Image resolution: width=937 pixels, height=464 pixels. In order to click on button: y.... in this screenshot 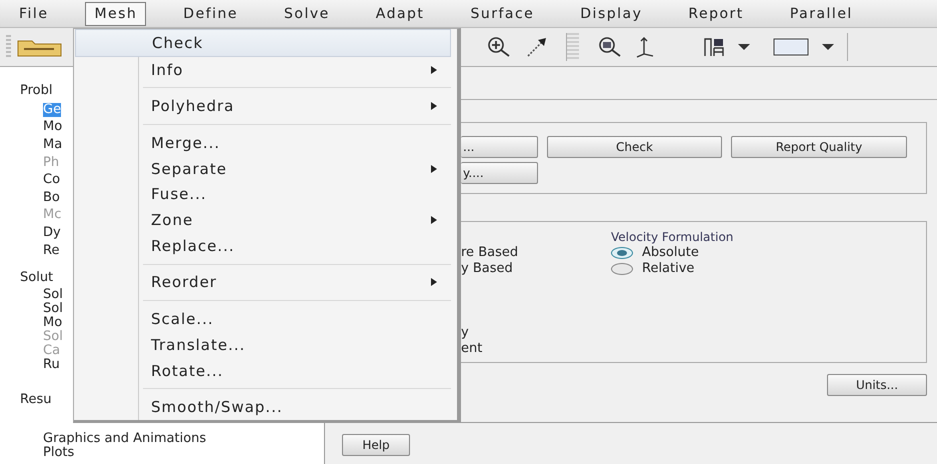, I will do `click(499, 173)`.